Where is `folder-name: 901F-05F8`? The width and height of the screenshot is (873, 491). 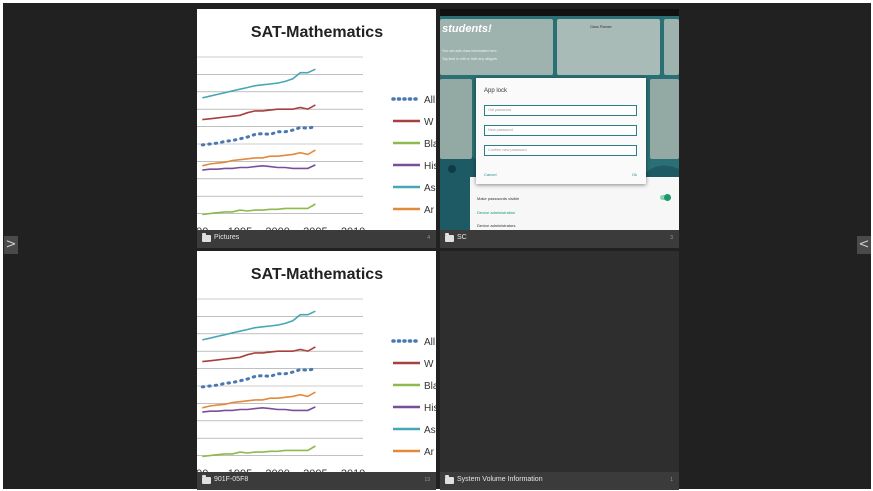 folder-name: 901F-05F8 is located at coordinates (231, 479).